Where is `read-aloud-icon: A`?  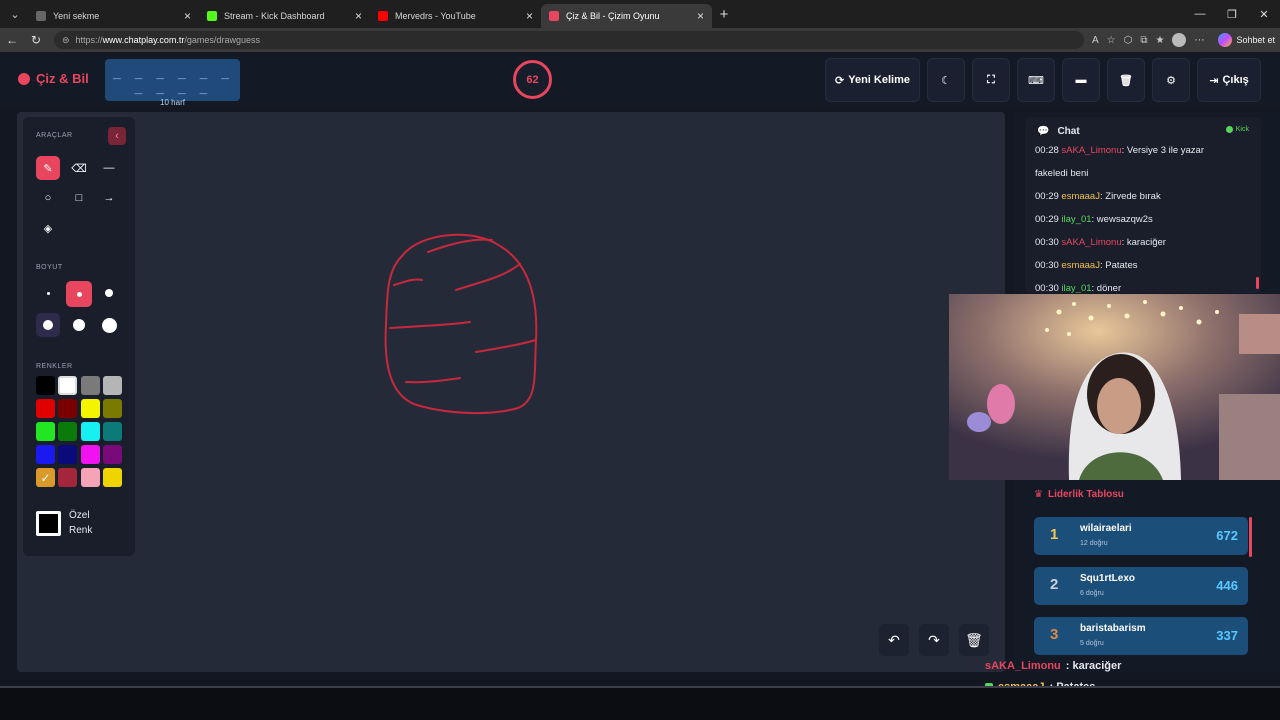
read-aloud-icon: A is located at coordinates (1095, 40).